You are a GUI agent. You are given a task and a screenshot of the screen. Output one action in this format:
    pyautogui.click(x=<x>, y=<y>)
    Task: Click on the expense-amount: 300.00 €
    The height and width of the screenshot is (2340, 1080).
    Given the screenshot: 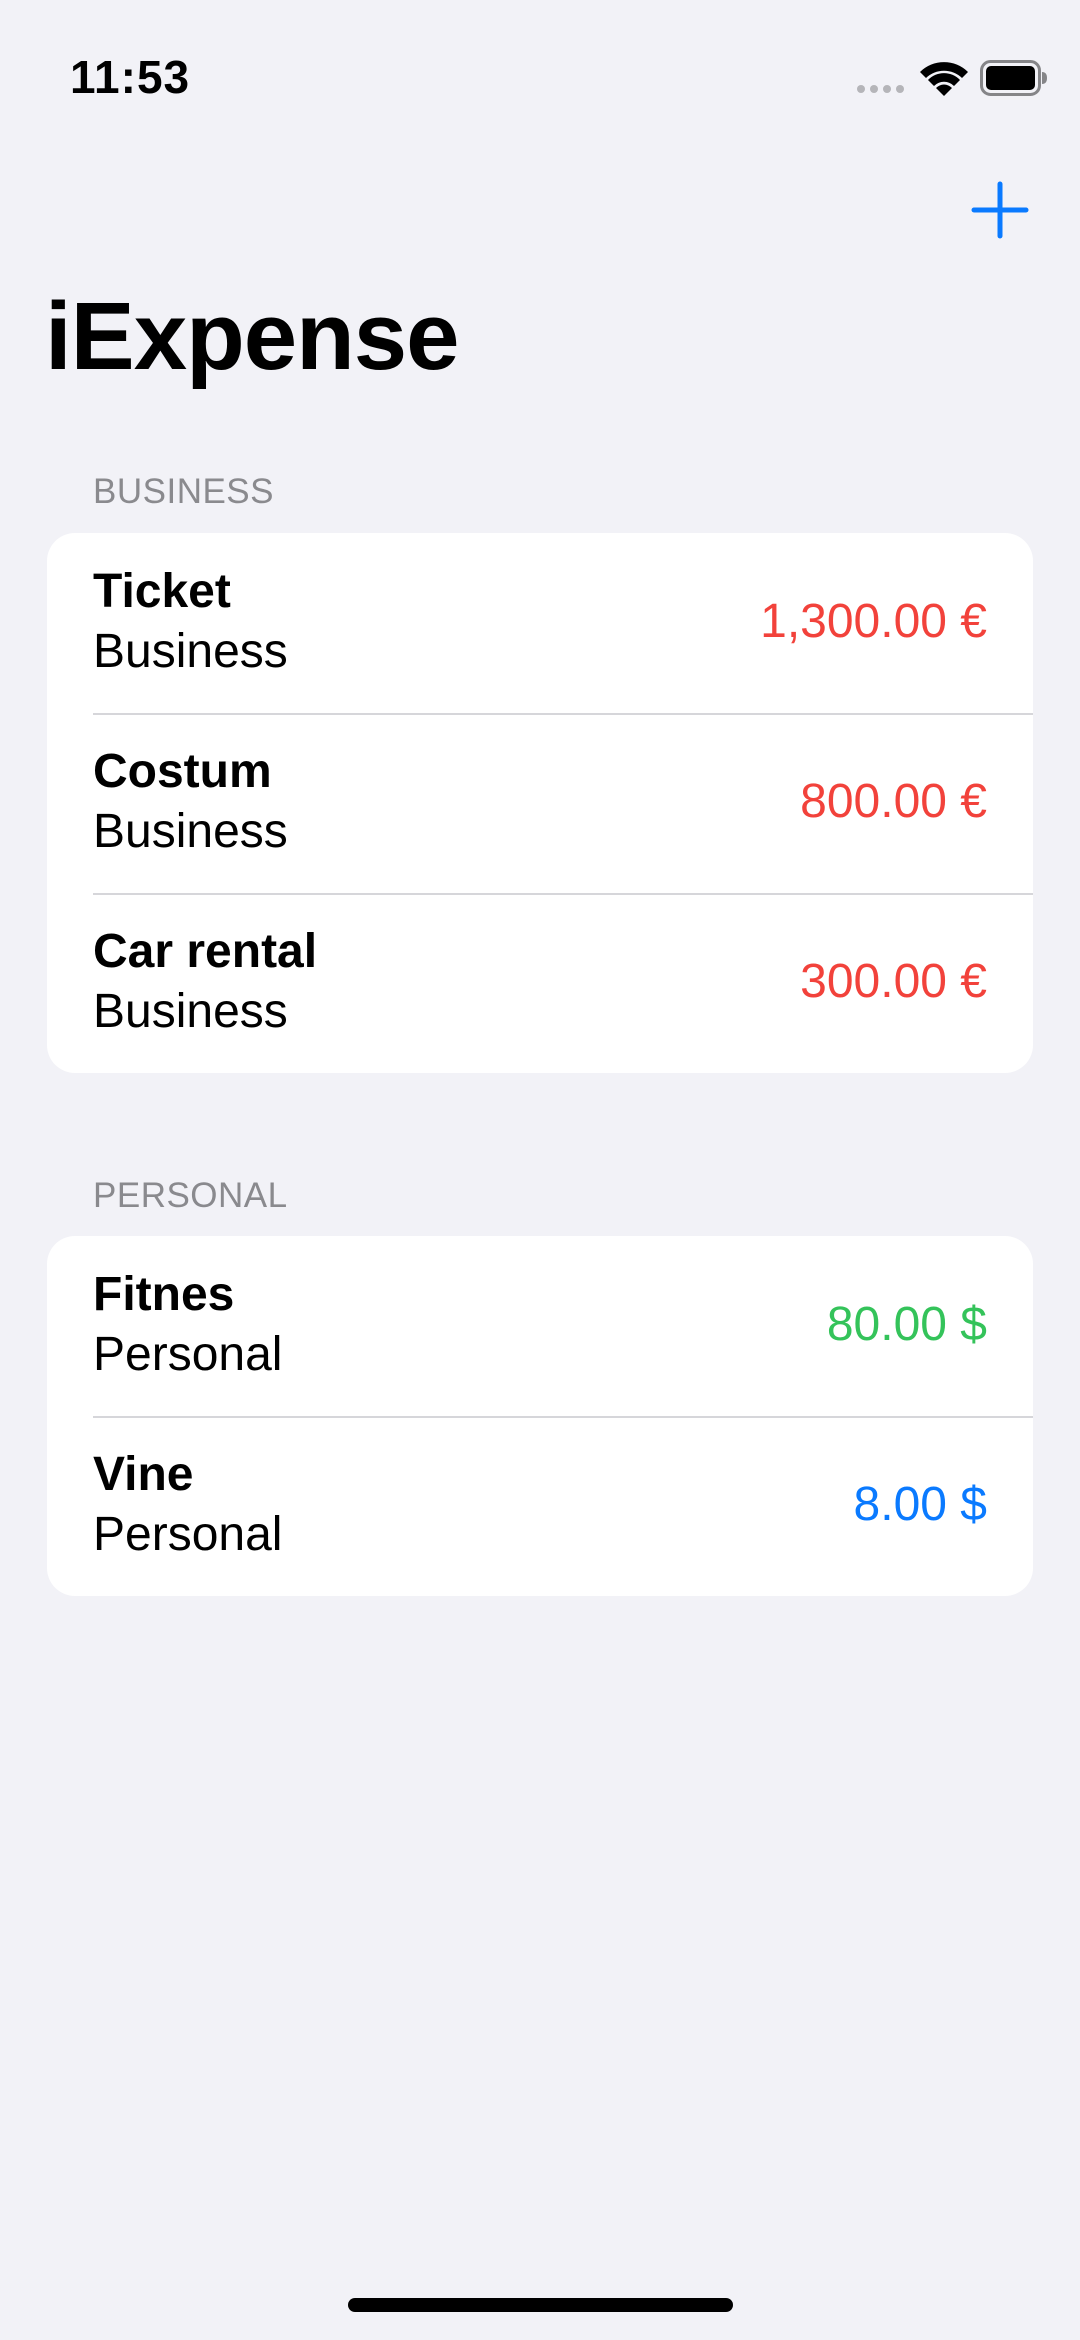 What is the action you would take?
    pyautogui.click(x=893, y=981)
    